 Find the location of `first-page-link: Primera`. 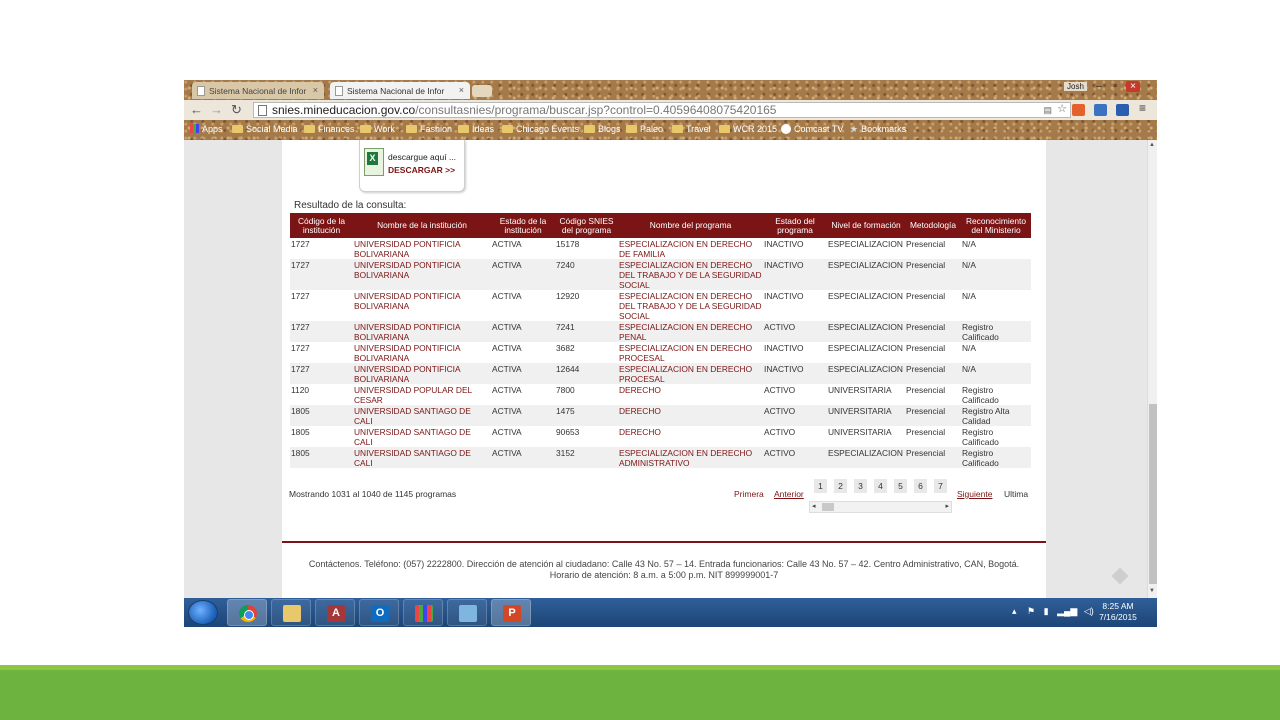

first-page-link: Primera is located at coordinates (749, 494).